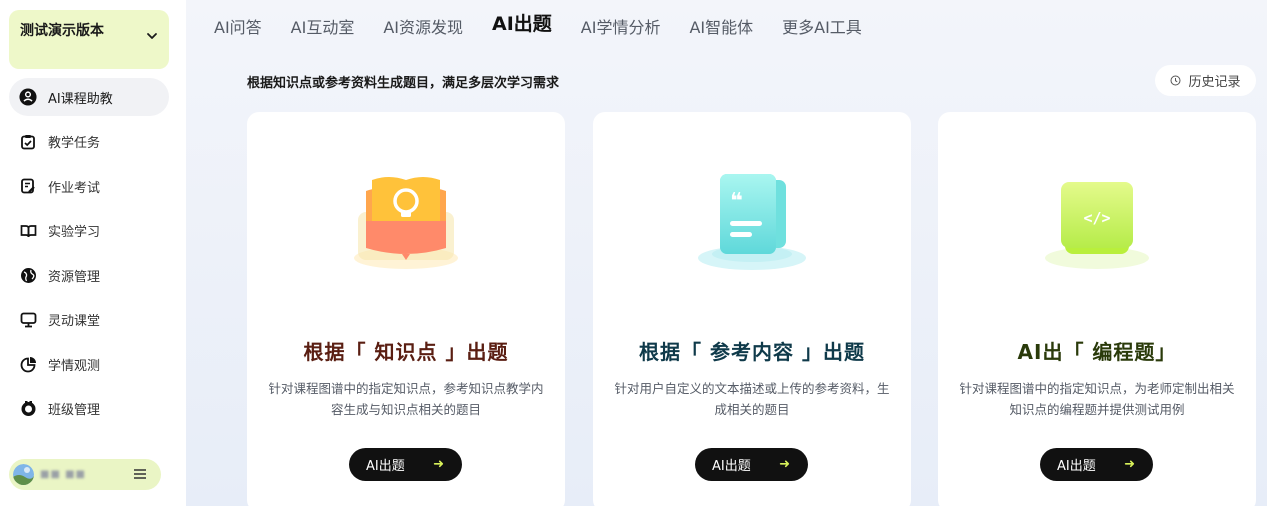 Image resolution: width=1267 pixels, height=506 pixels. I want to click on sidebar-item-teaching-tasks: 教学任务, so click(89, 142).